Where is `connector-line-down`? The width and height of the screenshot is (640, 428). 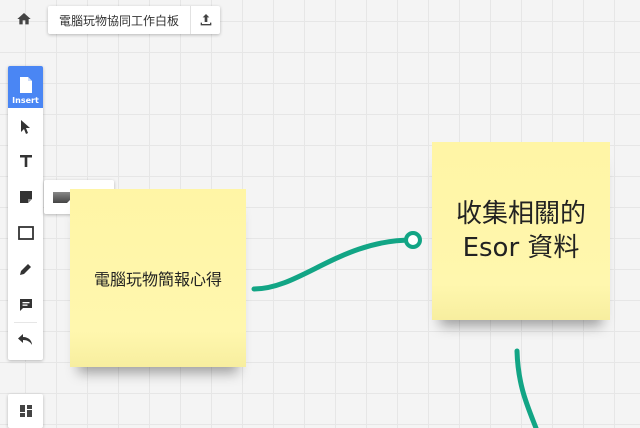
connector-line-down is located at coordinates (526, 388).